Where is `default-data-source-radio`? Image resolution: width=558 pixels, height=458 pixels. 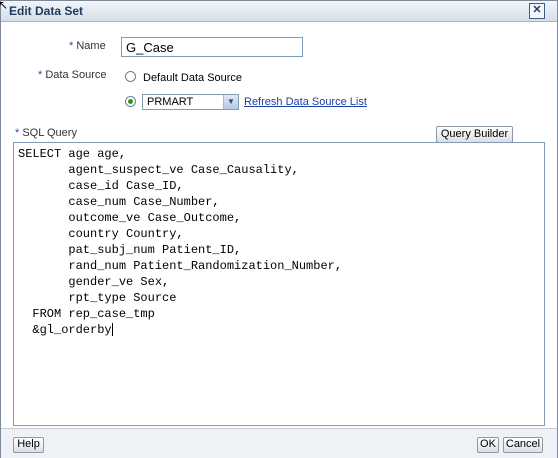
default-data-source-radio is located at coordinates (130, 76).